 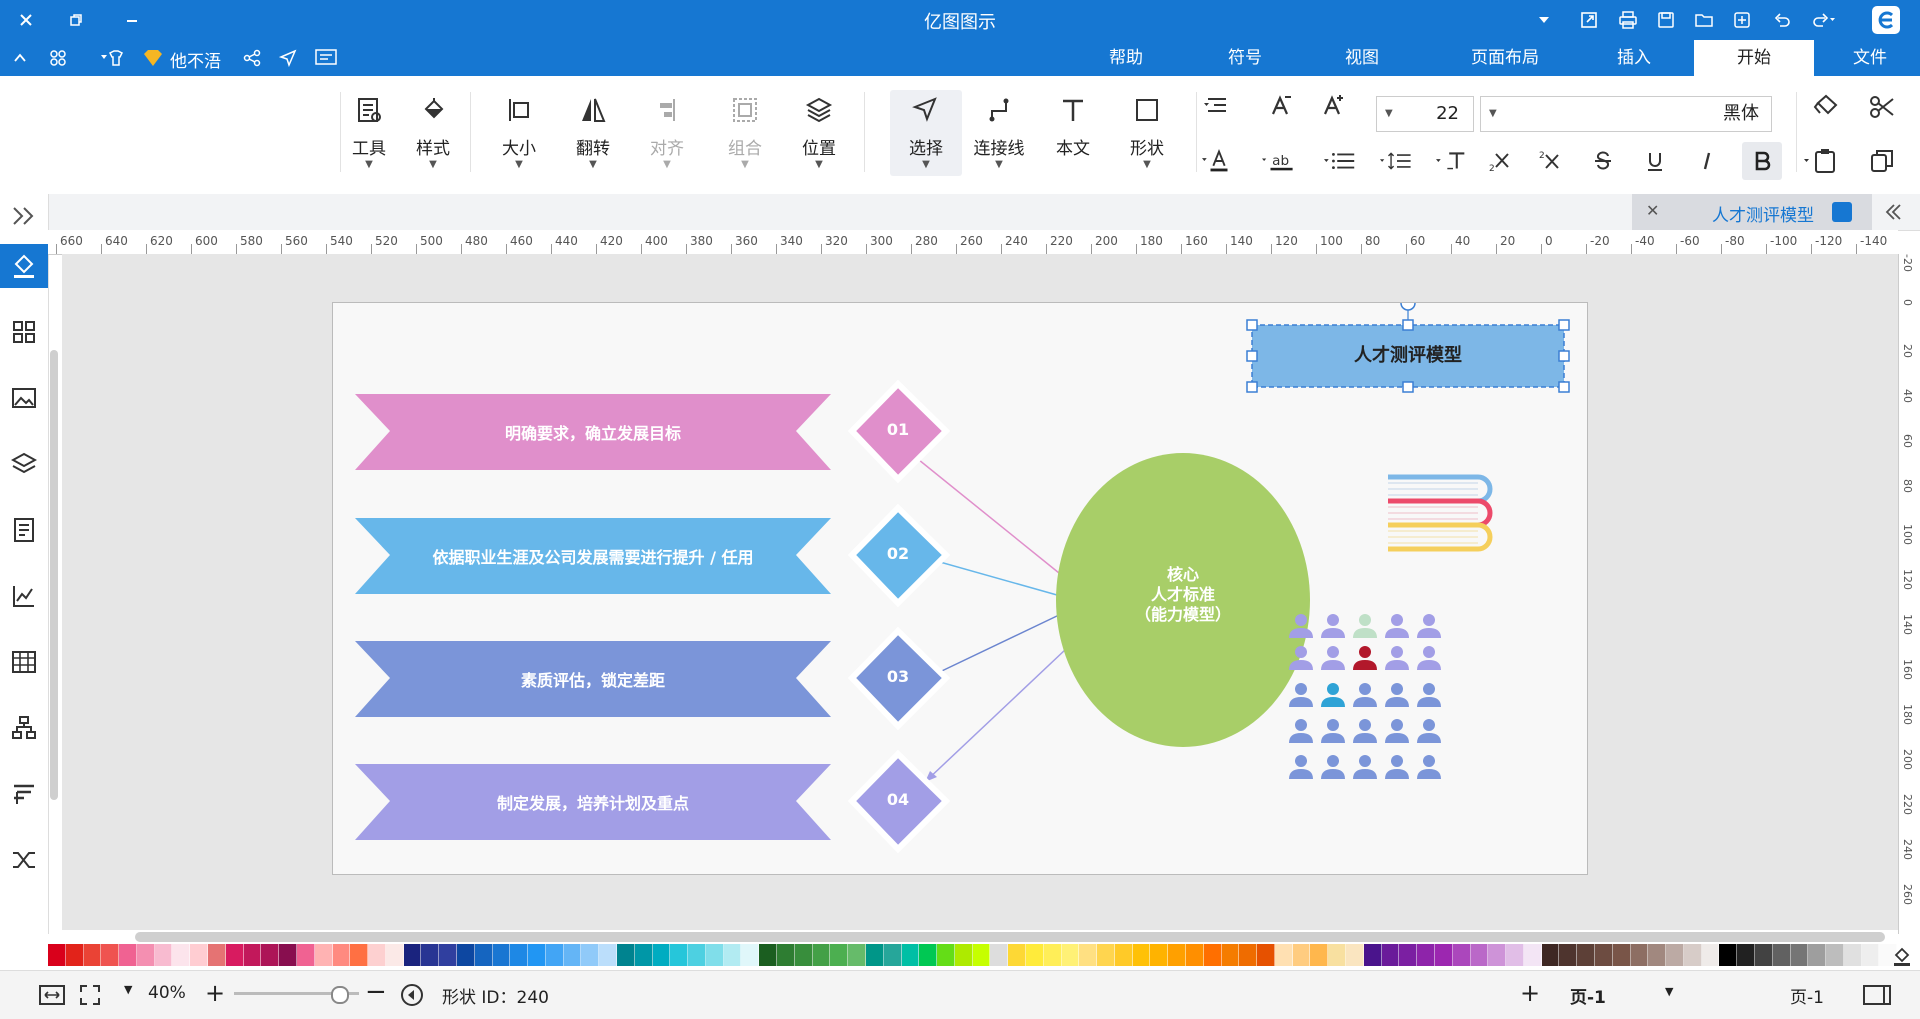 I want to click on select-button: 选择 ▼, so click(x=926, y=133).